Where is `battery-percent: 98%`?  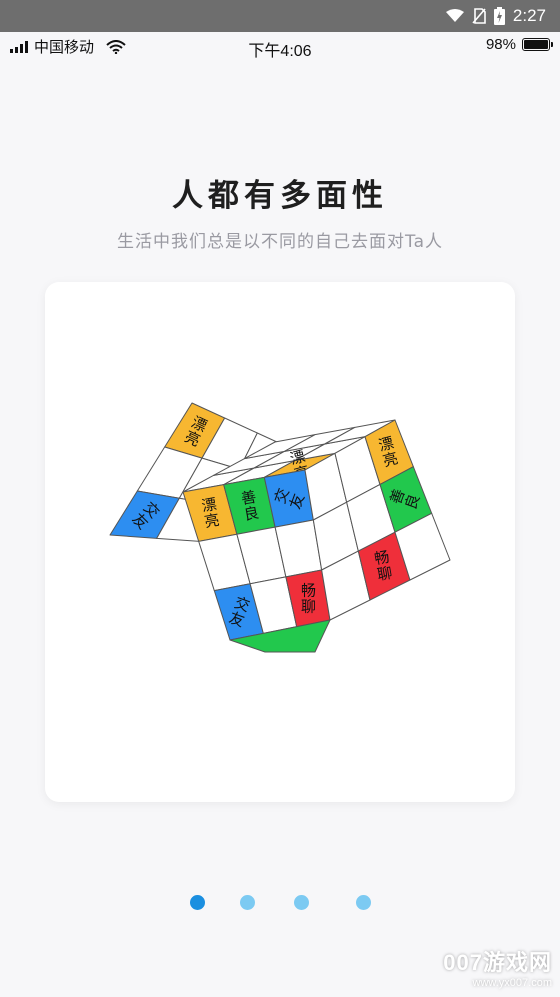 battery-percent: 98% is located at coordinates (500, 44).